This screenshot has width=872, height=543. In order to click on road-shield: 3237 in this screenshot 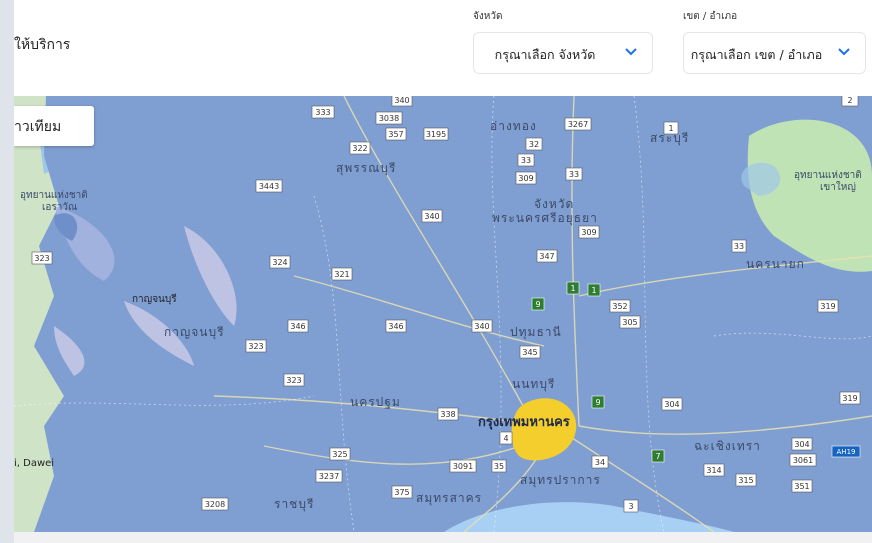, I will do `click(329, 476)`.